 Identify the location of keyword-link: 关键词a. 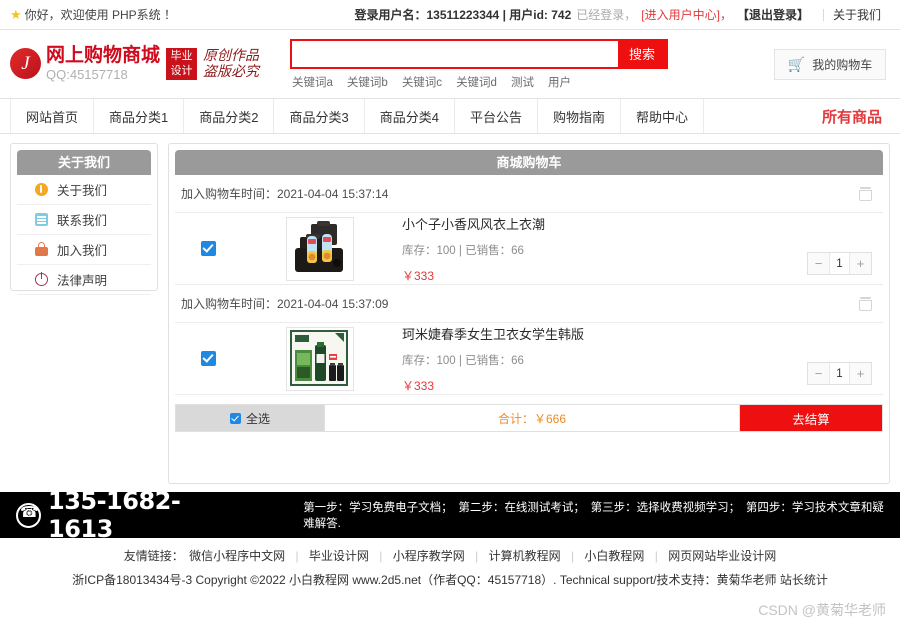
(312, 82).